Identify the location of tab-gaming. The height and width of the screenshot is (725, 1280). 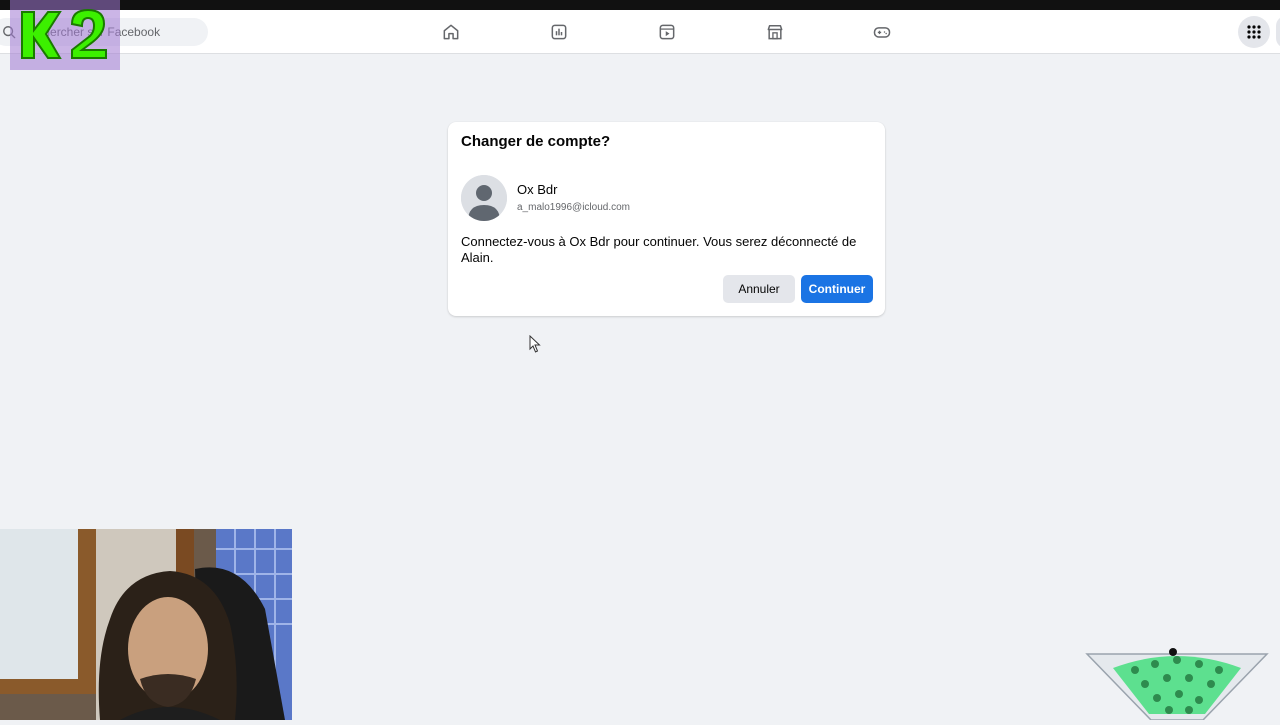
(882, 32).